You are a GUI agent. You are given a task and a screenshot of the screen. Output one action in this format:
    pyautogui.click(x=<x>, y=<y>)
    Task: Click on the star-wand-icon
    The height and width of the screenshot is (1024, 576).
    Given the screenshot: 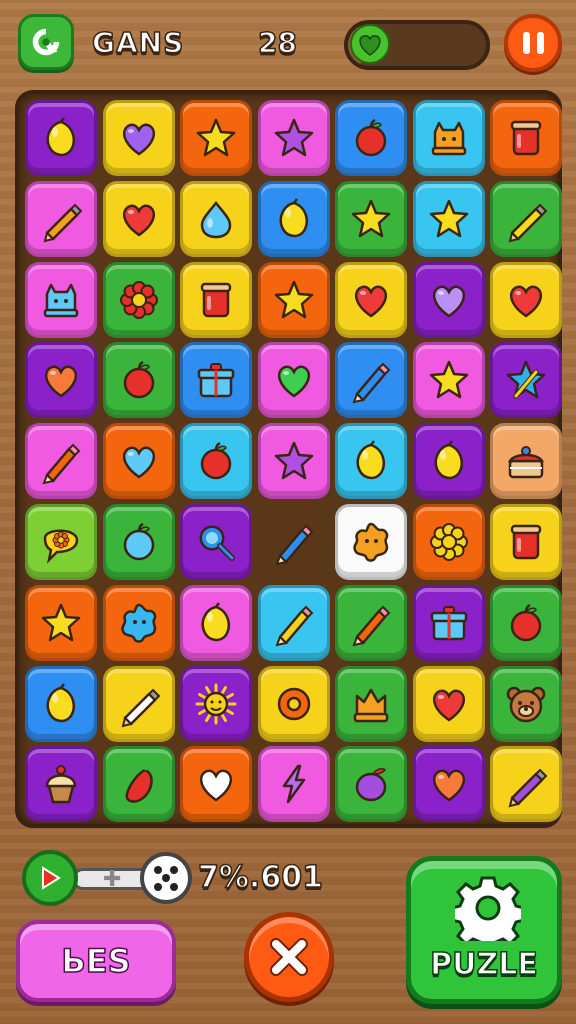 What is the action you would take?
    pyautogui.click(x=526, y=380)
    